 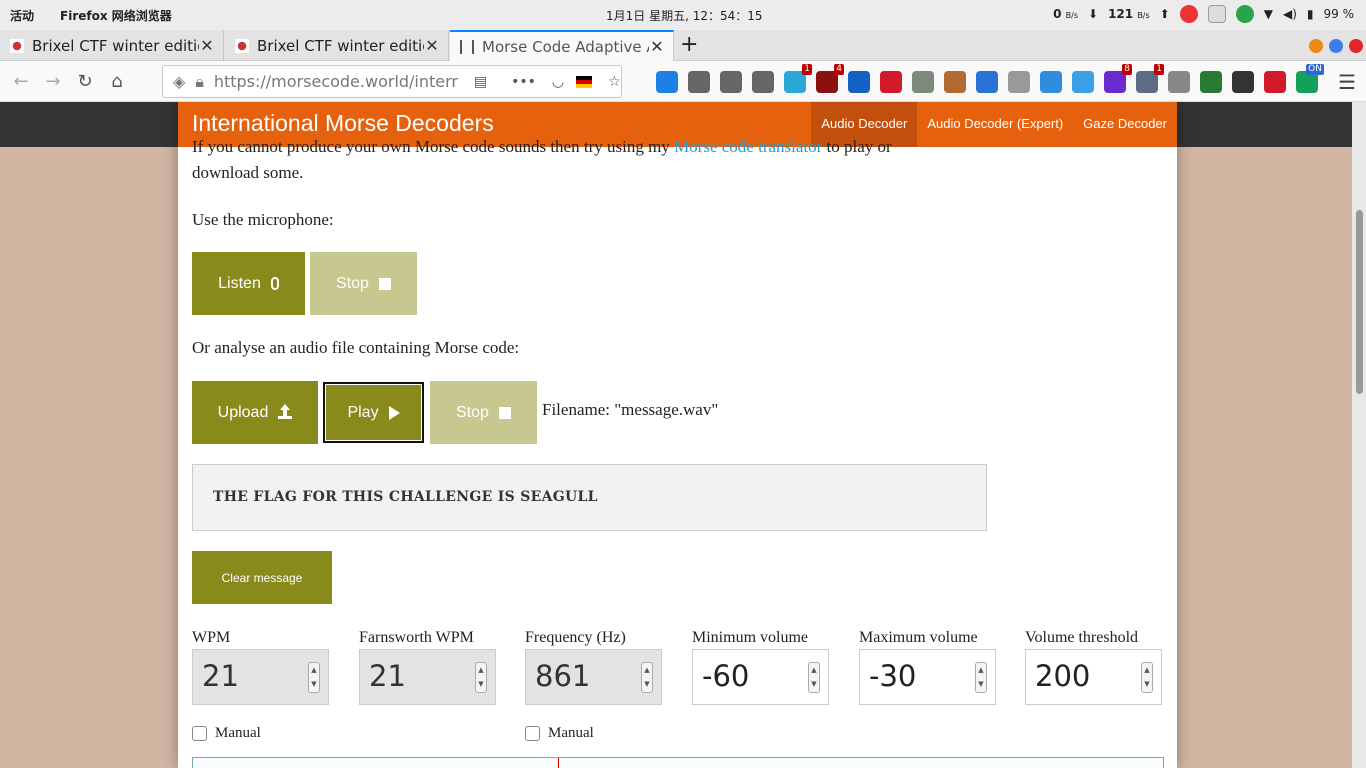 What do you see at coordinates (427, 677) in the screenshot?
I see `farnsworth-wpm-input: 21 ▲ ▼` at bounding box center [427, 677].